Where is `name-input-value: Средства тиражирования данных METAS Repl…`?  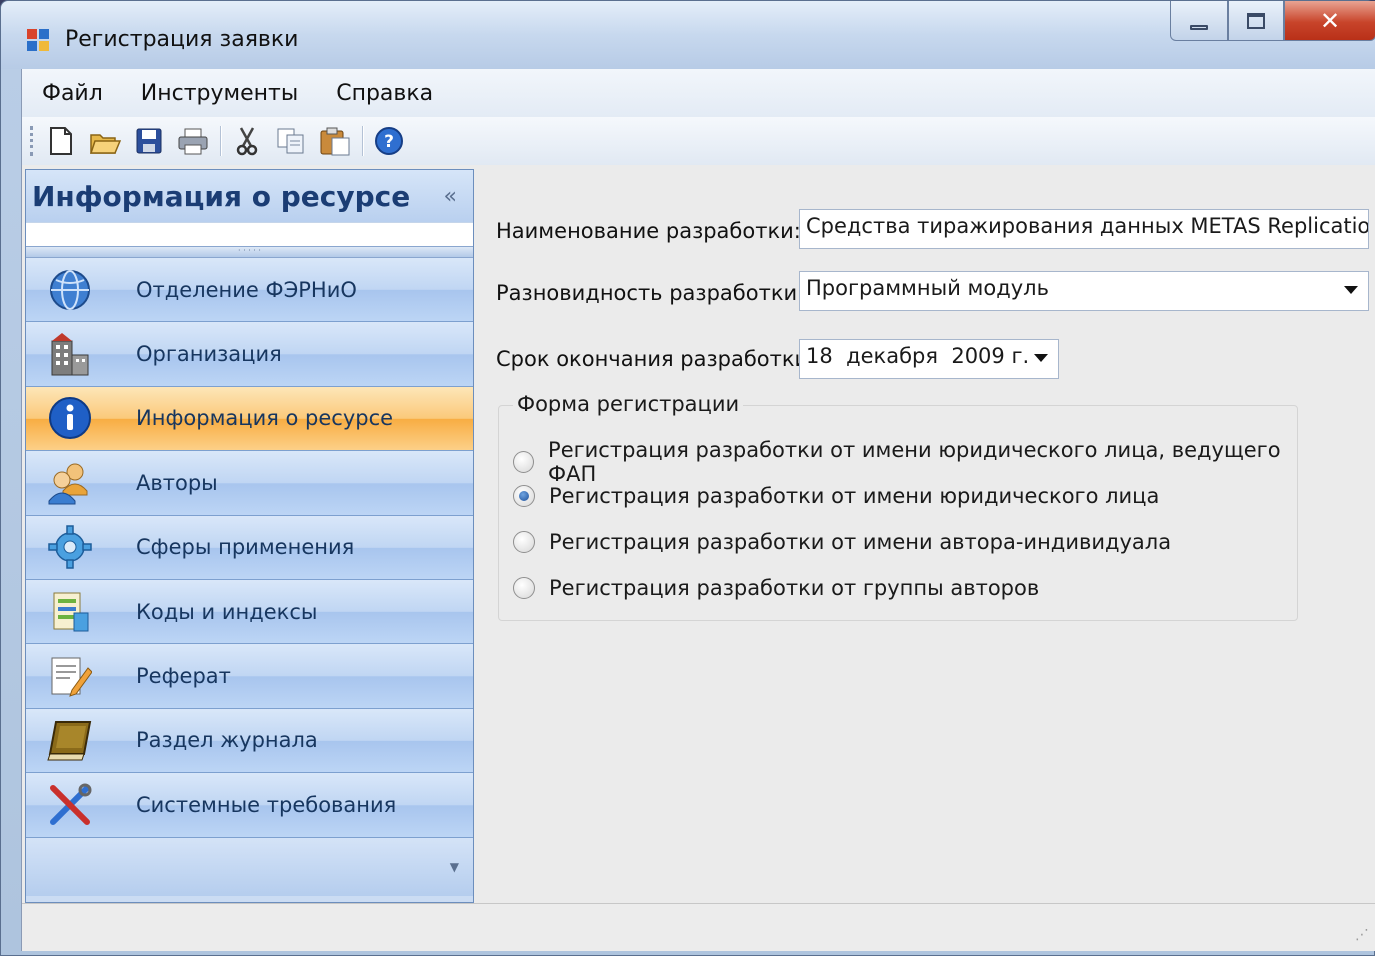
name-input-value: Средства тиражирования данных METAS Repl… is located at coordinates (1087, 226).